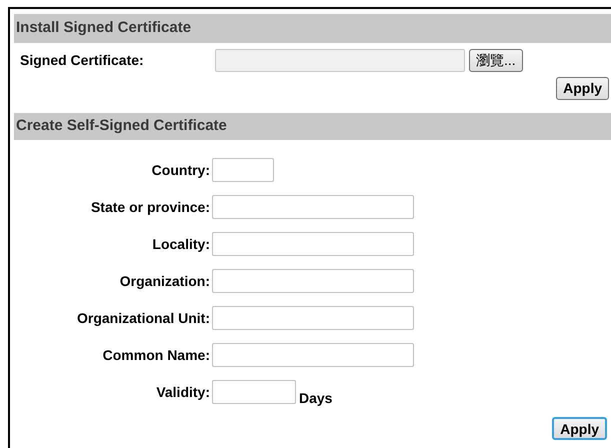  What do you see at coordinates (182, 392) in the screenshot?
I see `field-label: Validity:` at bounding box center [182, 392].